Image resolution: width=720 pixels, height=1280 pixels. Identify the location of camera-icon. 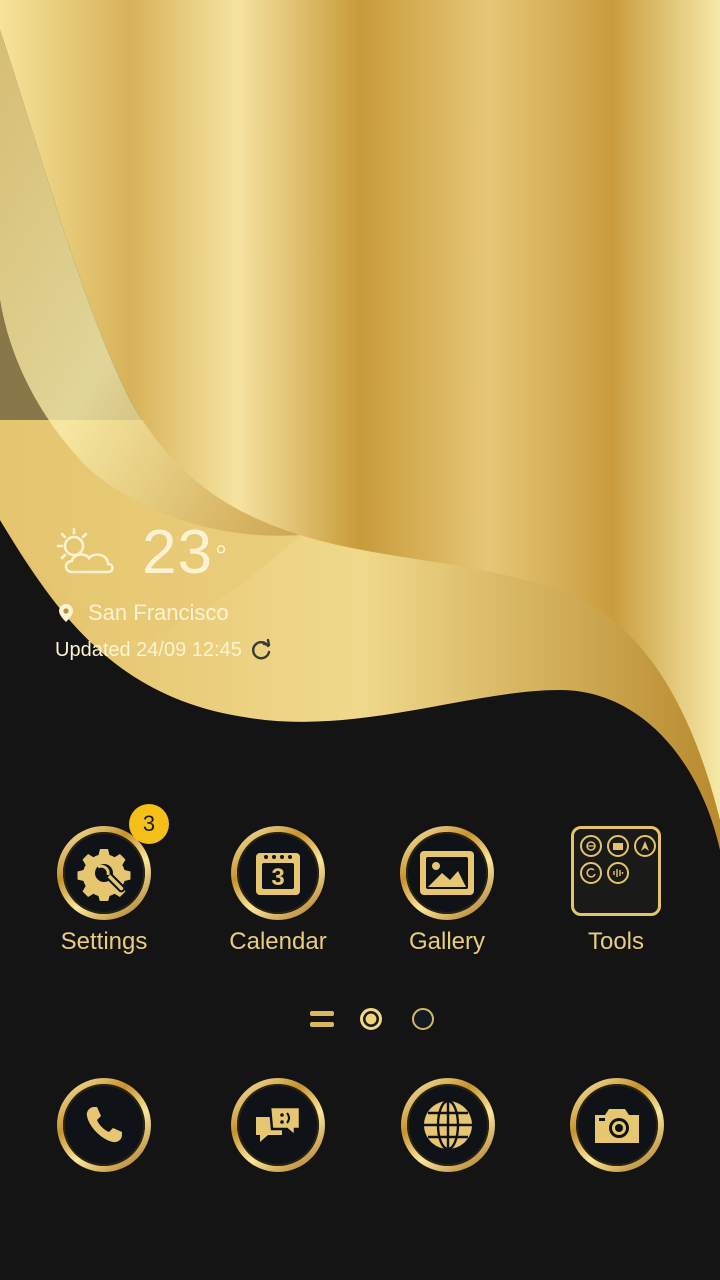
(617, 1126).